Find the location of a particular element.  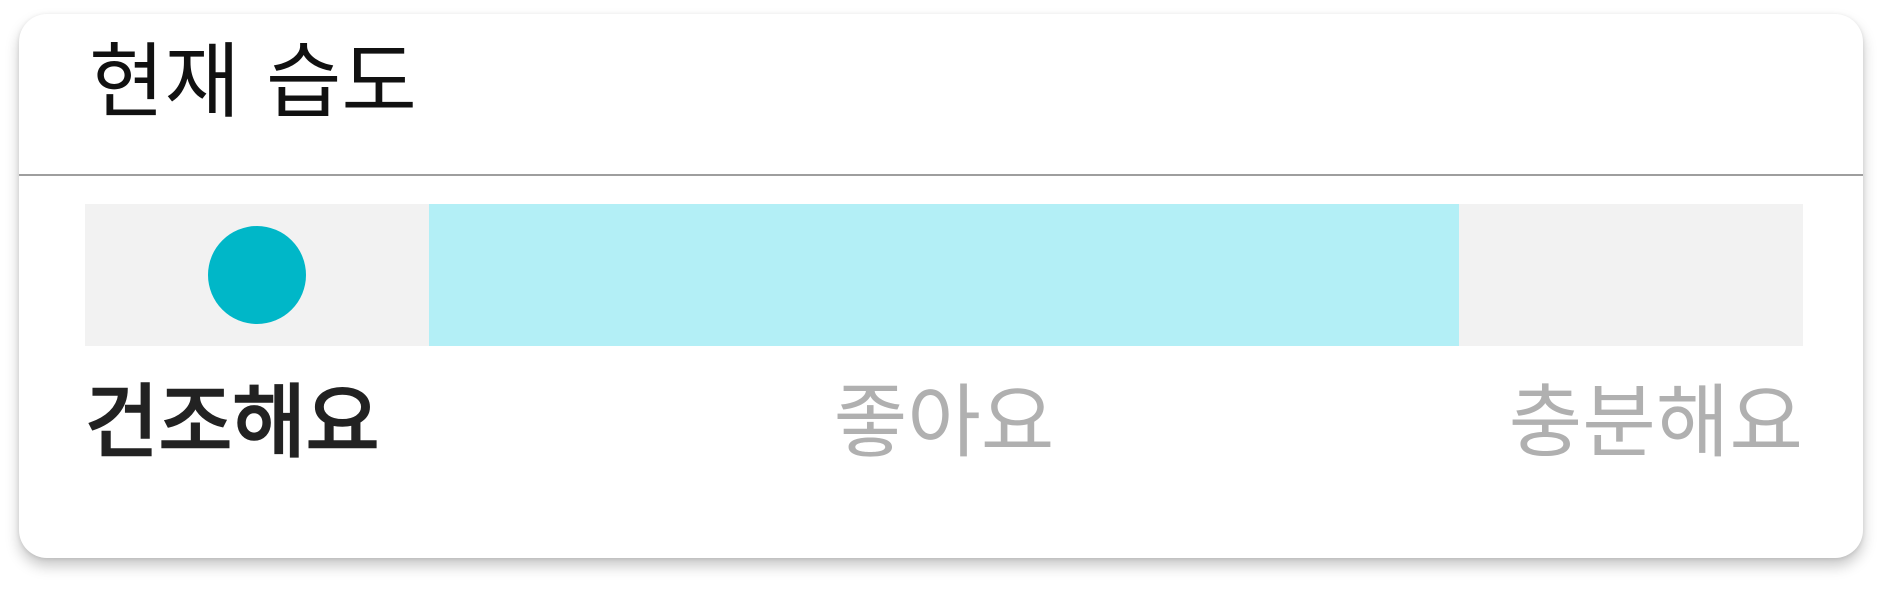

card-title: 현재 습도 is located at coordinates (253, 82).